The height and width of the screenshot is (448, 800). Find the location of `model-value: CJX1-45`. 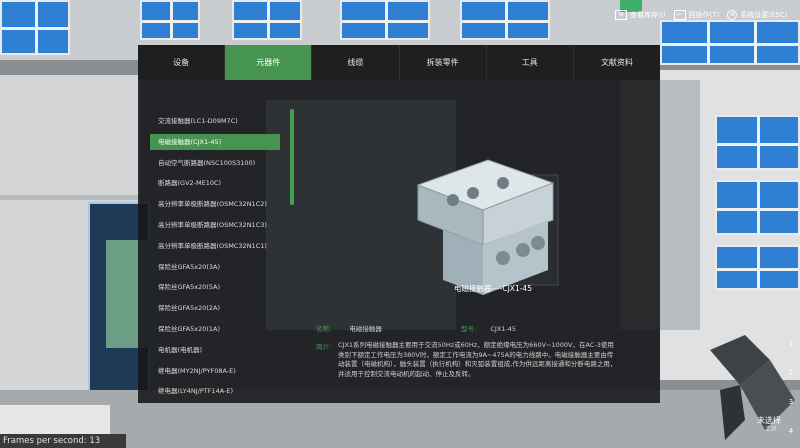

model-value: CJX1-45 is located at coordinates (503, 329).